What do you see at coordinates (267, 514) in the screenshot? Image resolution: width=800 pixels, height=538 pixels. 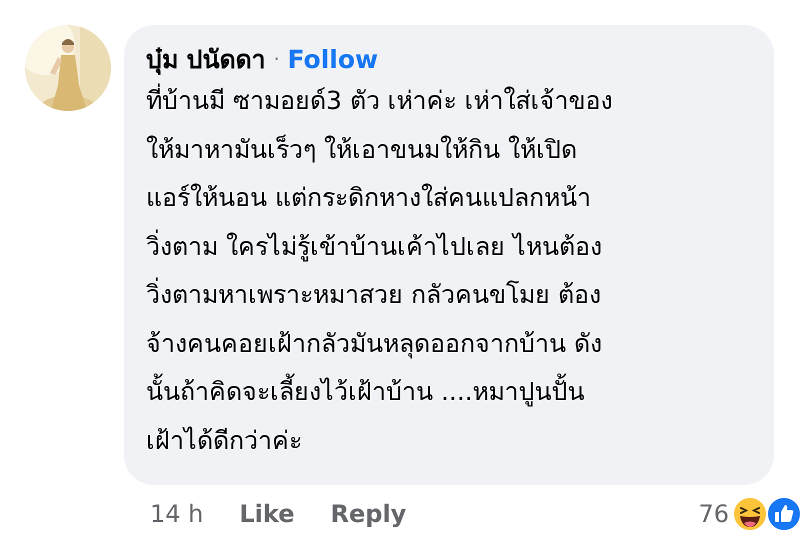 I see `like-link: Like` at bounding box center [267, 514].